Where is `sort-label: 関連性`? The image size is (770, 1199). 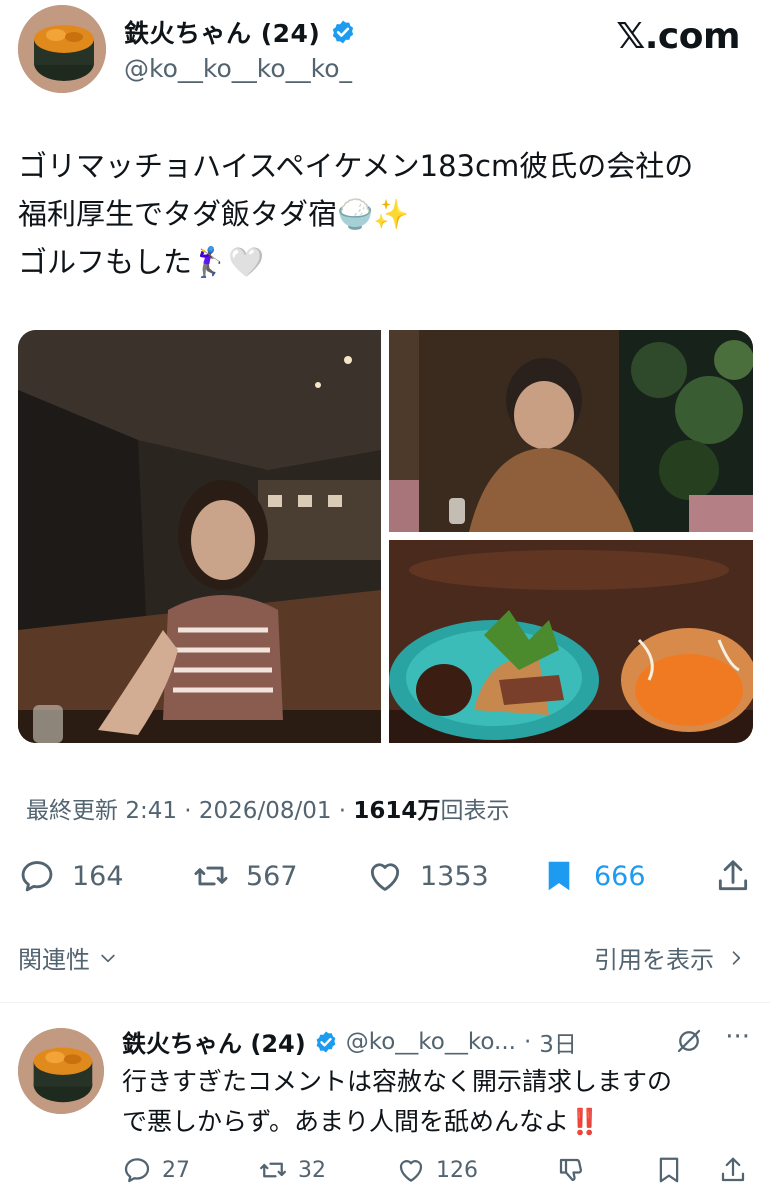
sort-label: 関連性 is located at coordinates (54, 960).